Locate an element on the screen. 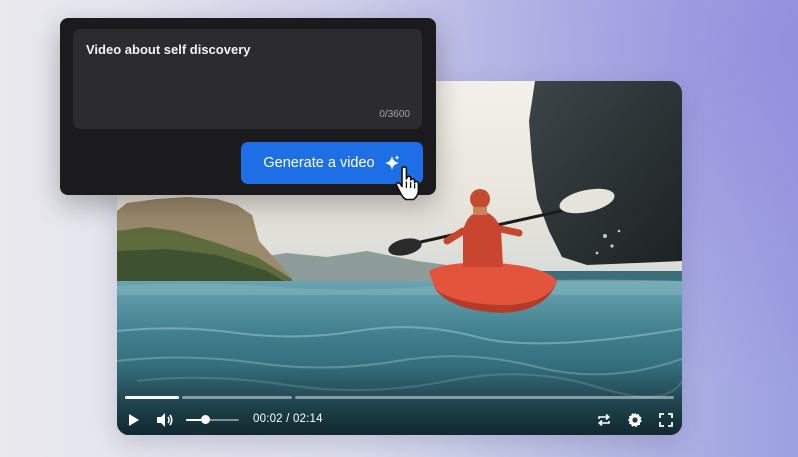 The width and height of the screenshot is (798, 457). fullscreen-button is located at coordinates (666, 420).